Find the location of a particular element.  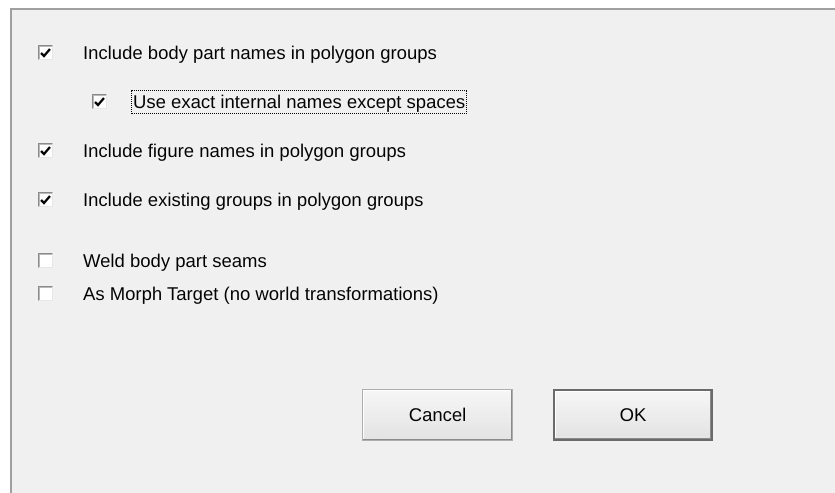

checkbox-label: Include existing groups in polygon groups is located at coordinates (253, 200).